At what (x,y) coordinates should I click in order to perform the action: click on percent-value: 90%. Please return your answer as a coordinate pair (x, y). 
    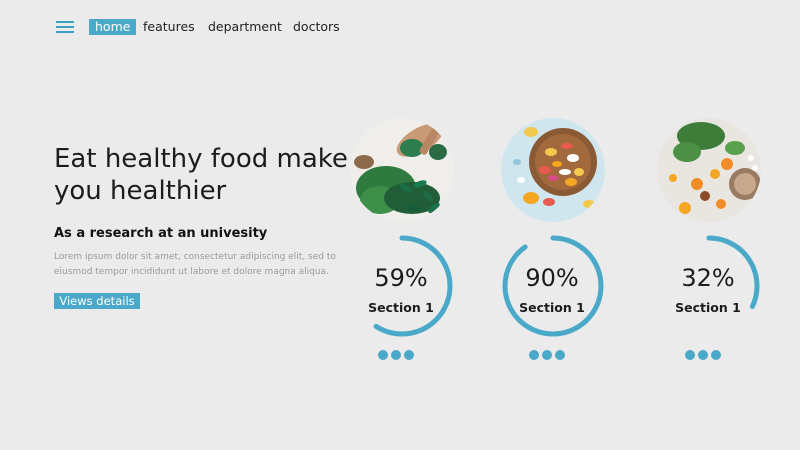
    Looking at the image, I should click on (552, 278).